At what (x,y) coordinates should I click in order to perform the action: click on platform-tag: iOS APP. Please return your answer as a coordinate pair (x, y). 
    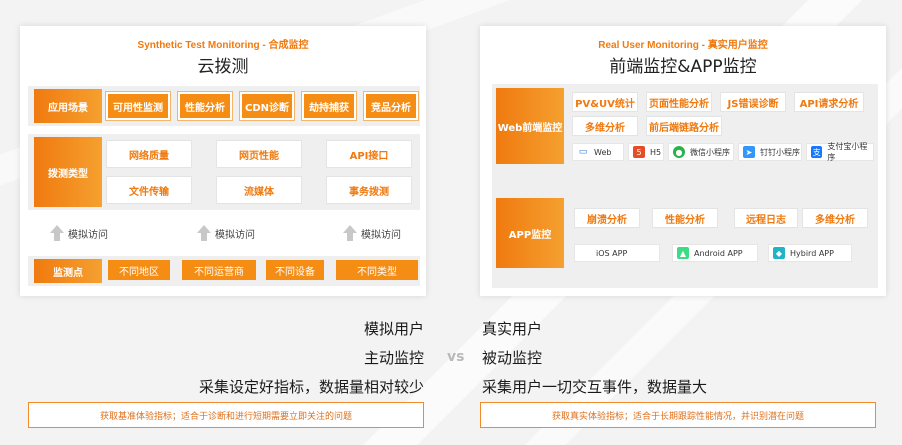
    Looking at the image, I should click on (617, 253).